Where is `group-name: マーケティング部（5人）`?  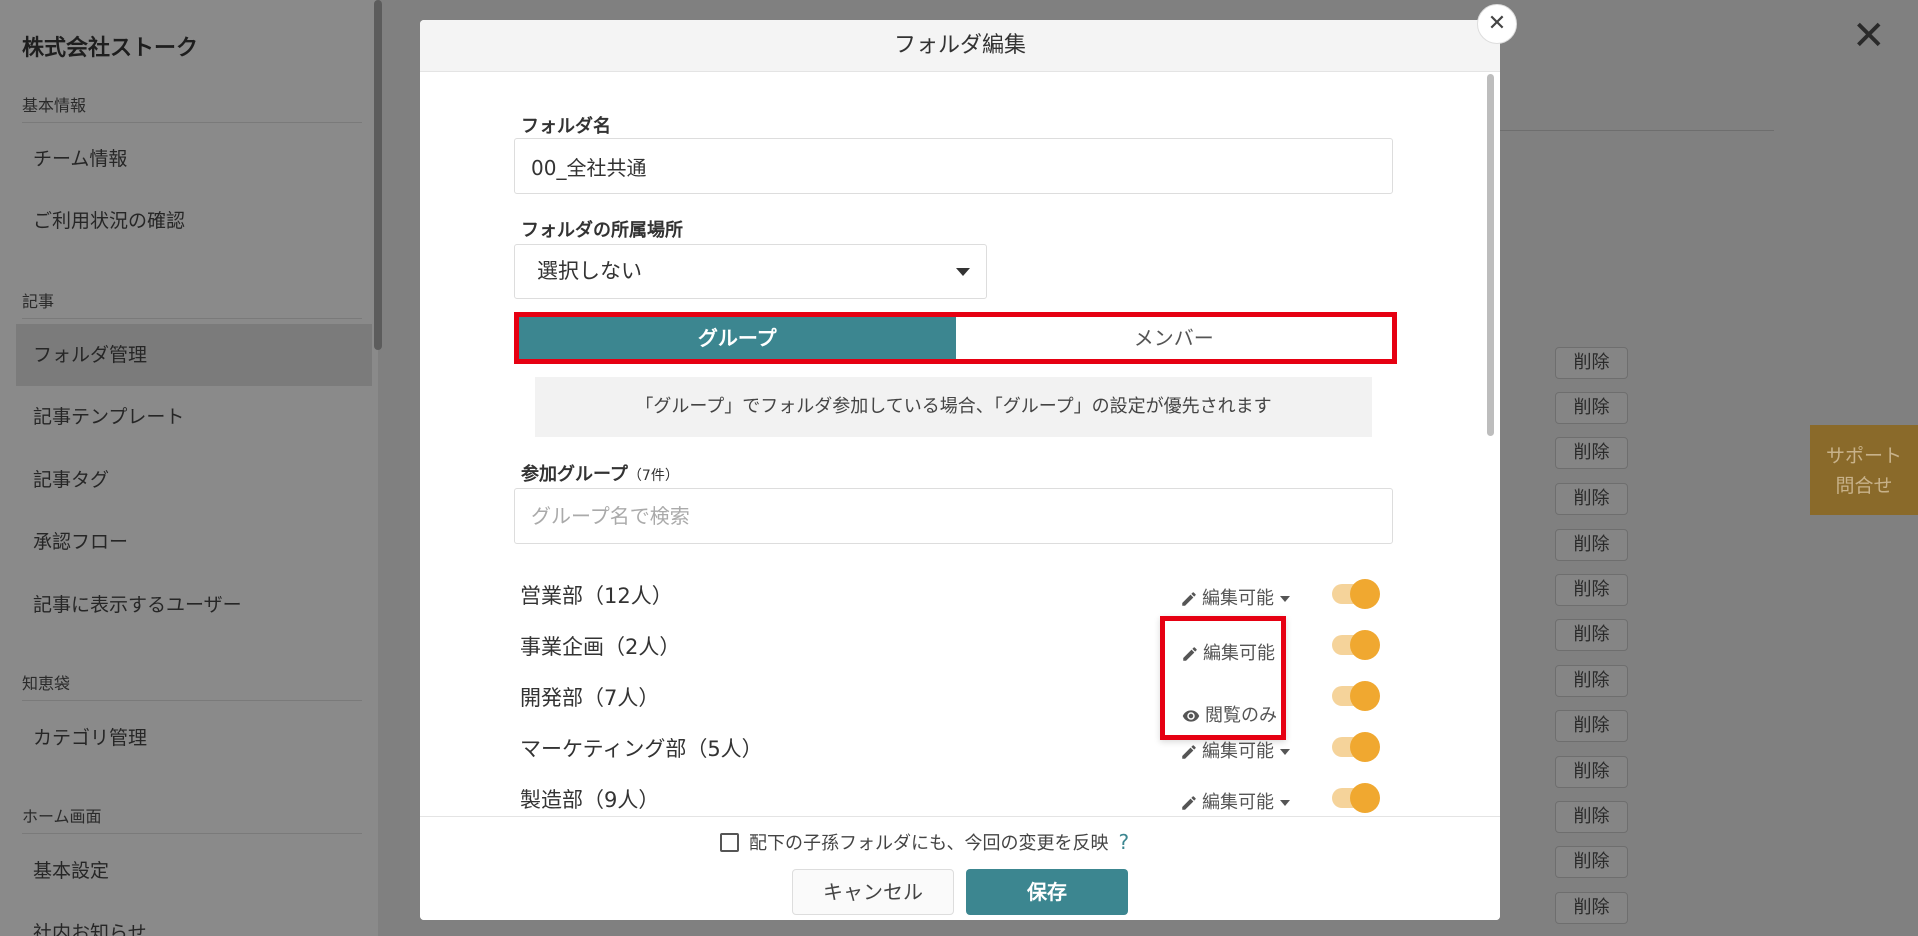 group-name: マーケティング部（5人） is located at coordinates (641, 749).